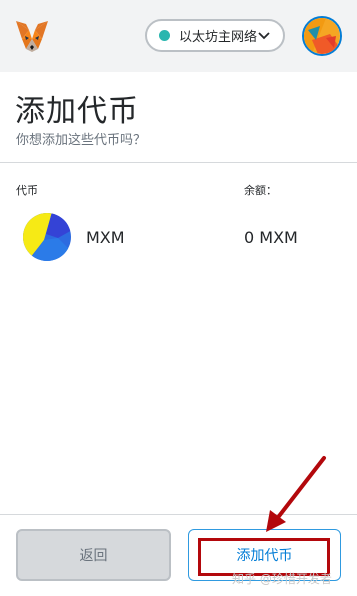  Describe the element at coordinates (271, 237) in the screenshot. I see `token-balance: 0 MXM` at that location.